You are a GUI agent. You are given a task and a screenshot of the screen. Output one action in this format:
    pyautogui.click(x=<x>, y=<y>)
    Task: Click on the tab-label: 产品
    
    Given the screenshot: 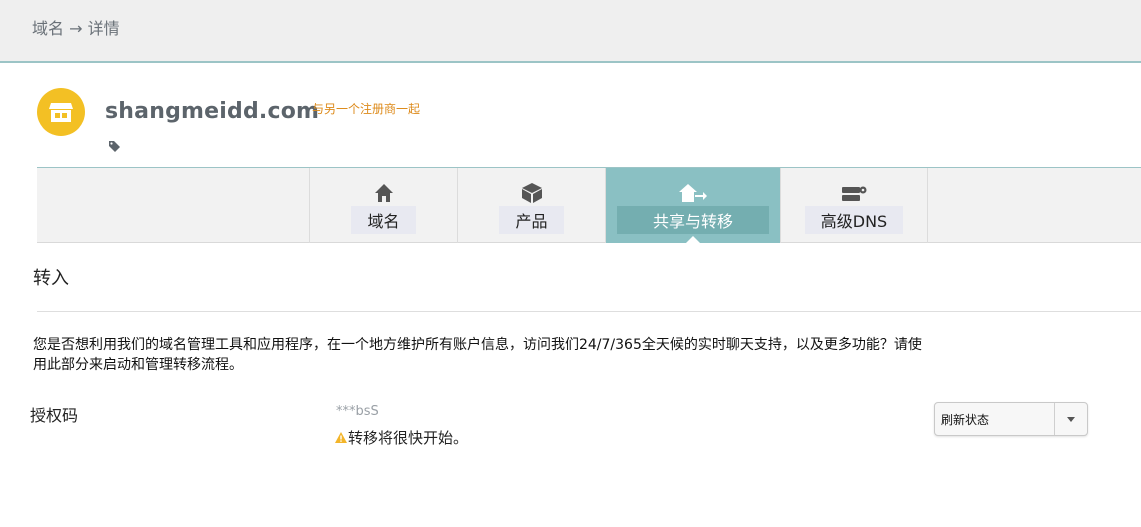 What is the action you would take?
    pyautogui.click(x=531, y=220)
    